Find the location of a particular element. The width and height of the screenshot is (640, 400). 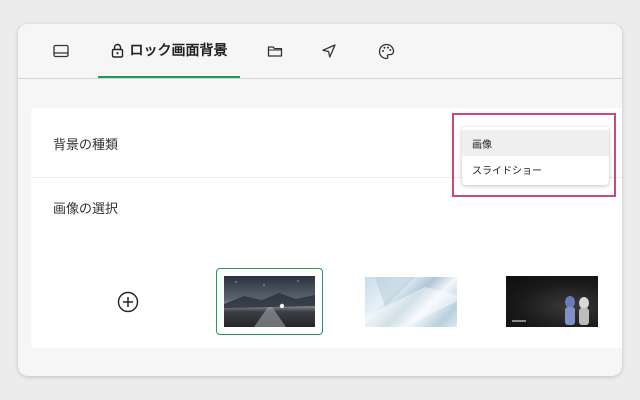

image-select-label: 画像の選択 is located at coordinates (86, 209).